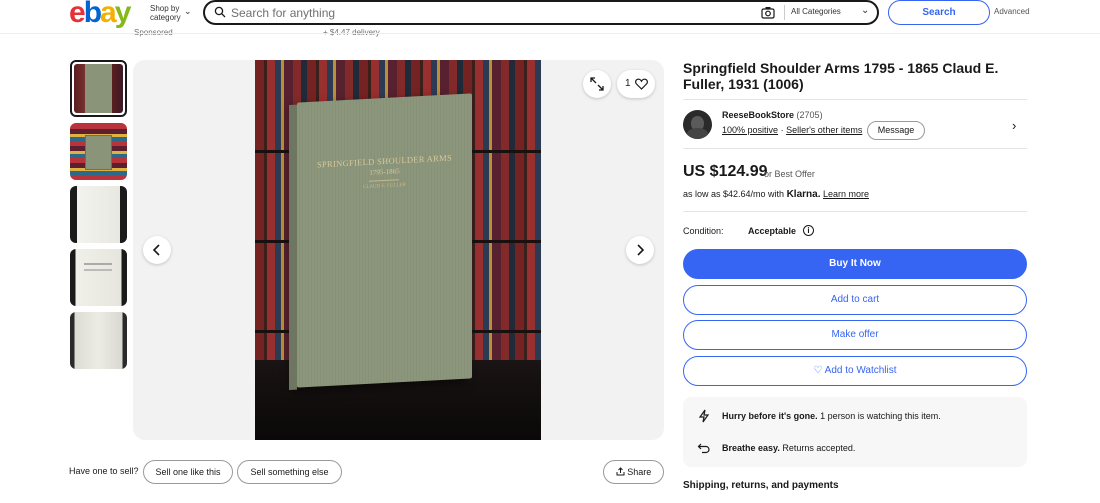 The image size is (1100, 503). What do you see at coordinates (620, 471) in the screenshot?
I see `share-icon` at bounding box center [620, 471].